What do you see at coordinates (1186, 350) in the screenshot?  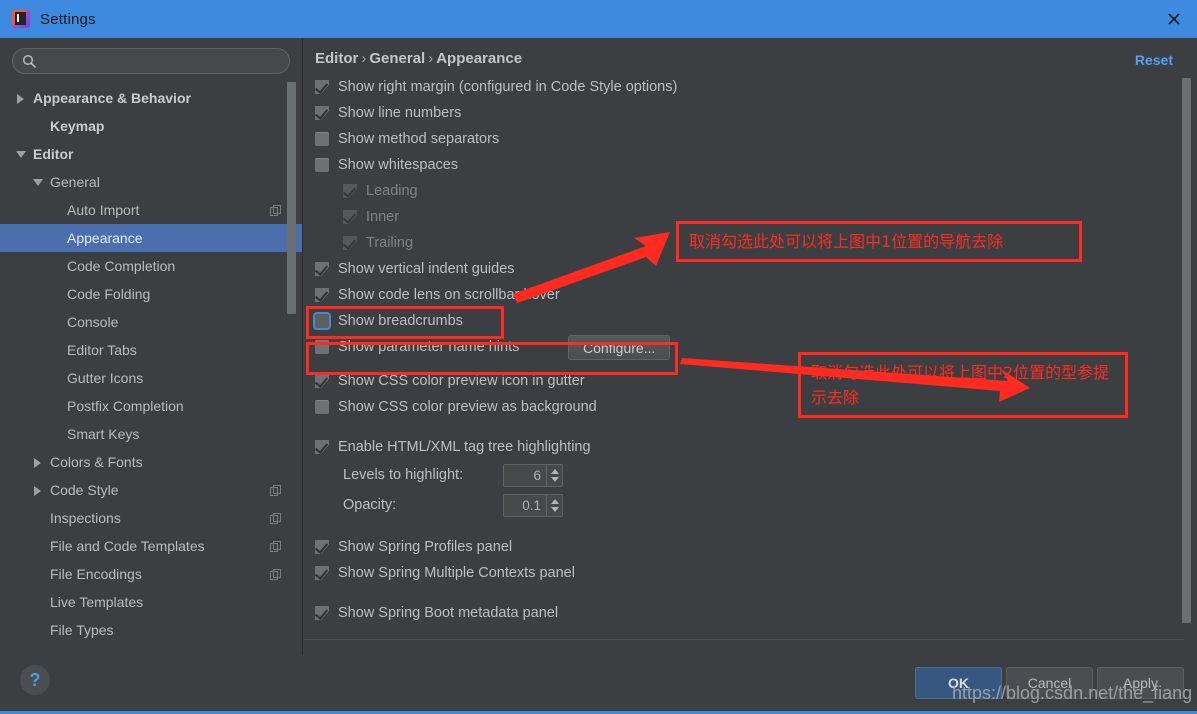 I see `content-scrollbar-thumb` at bounding box center [1186, 350].